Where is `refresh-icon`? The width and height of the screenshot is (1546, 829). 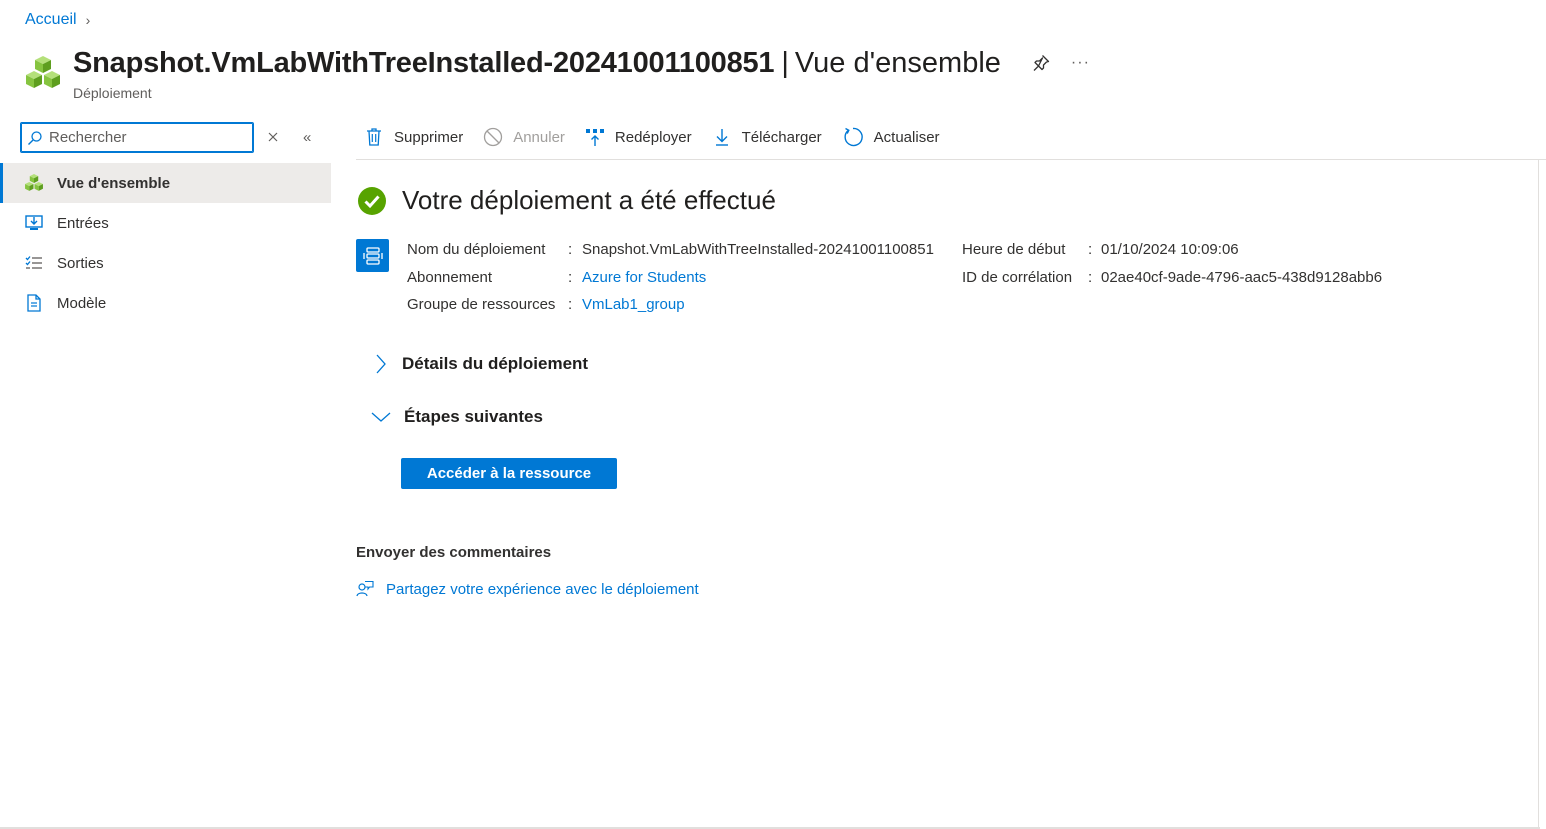 refresh-icon is located at coordinates (853, 137).